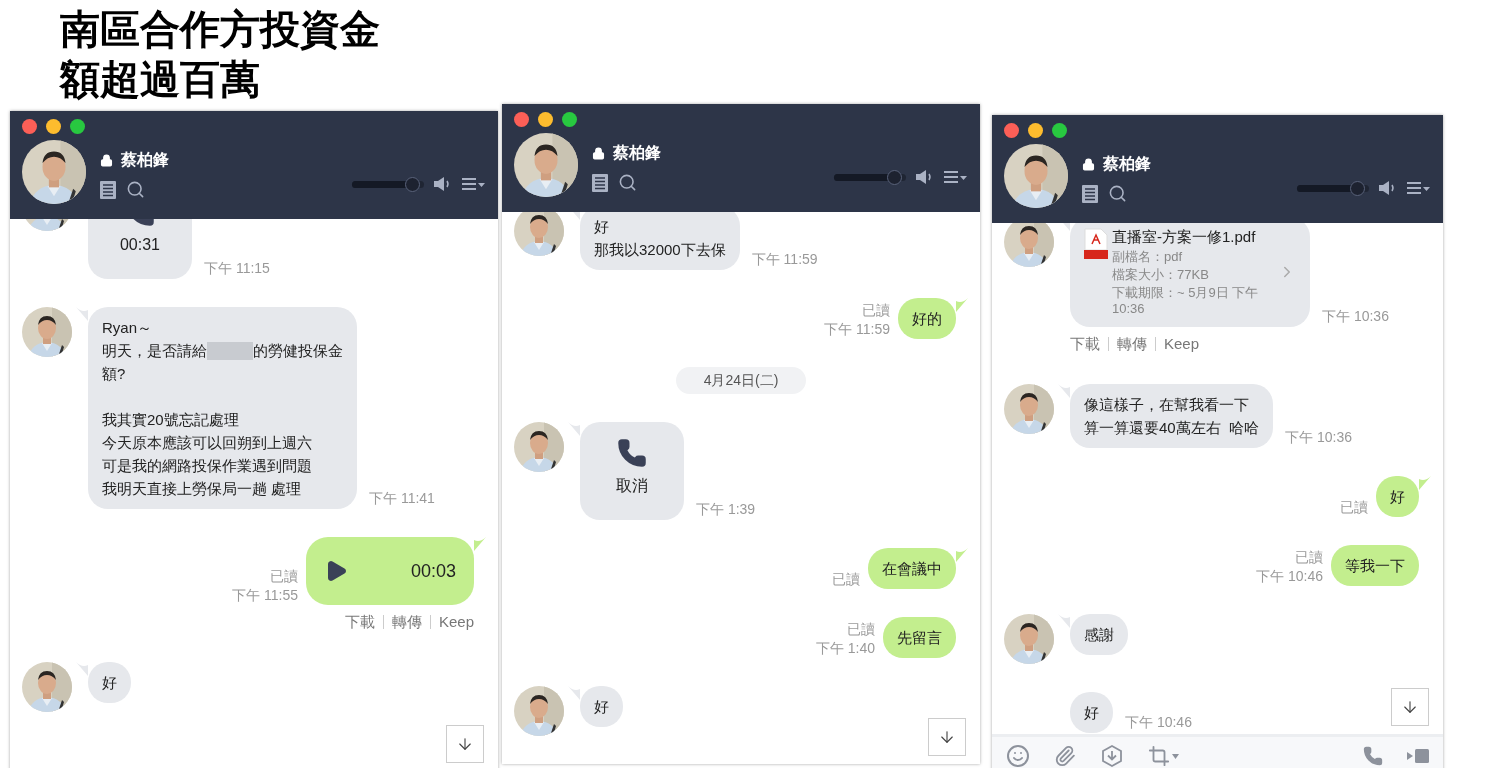 This screenshot has height=768, width=1490. Describe the element at coordinates (171, 420) in the screenshot. I see `message-text: 我其實20號忘記處理` at that location.